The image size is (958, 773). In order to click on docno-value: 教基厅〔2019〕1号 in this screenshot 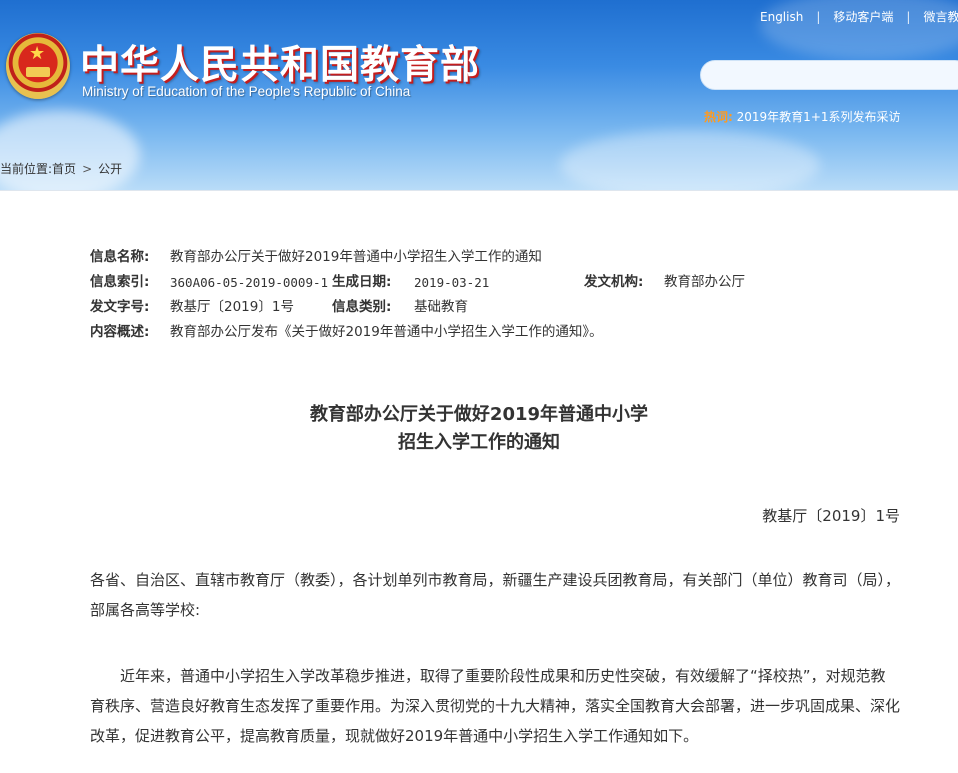, I will do `click(232, 307)`.